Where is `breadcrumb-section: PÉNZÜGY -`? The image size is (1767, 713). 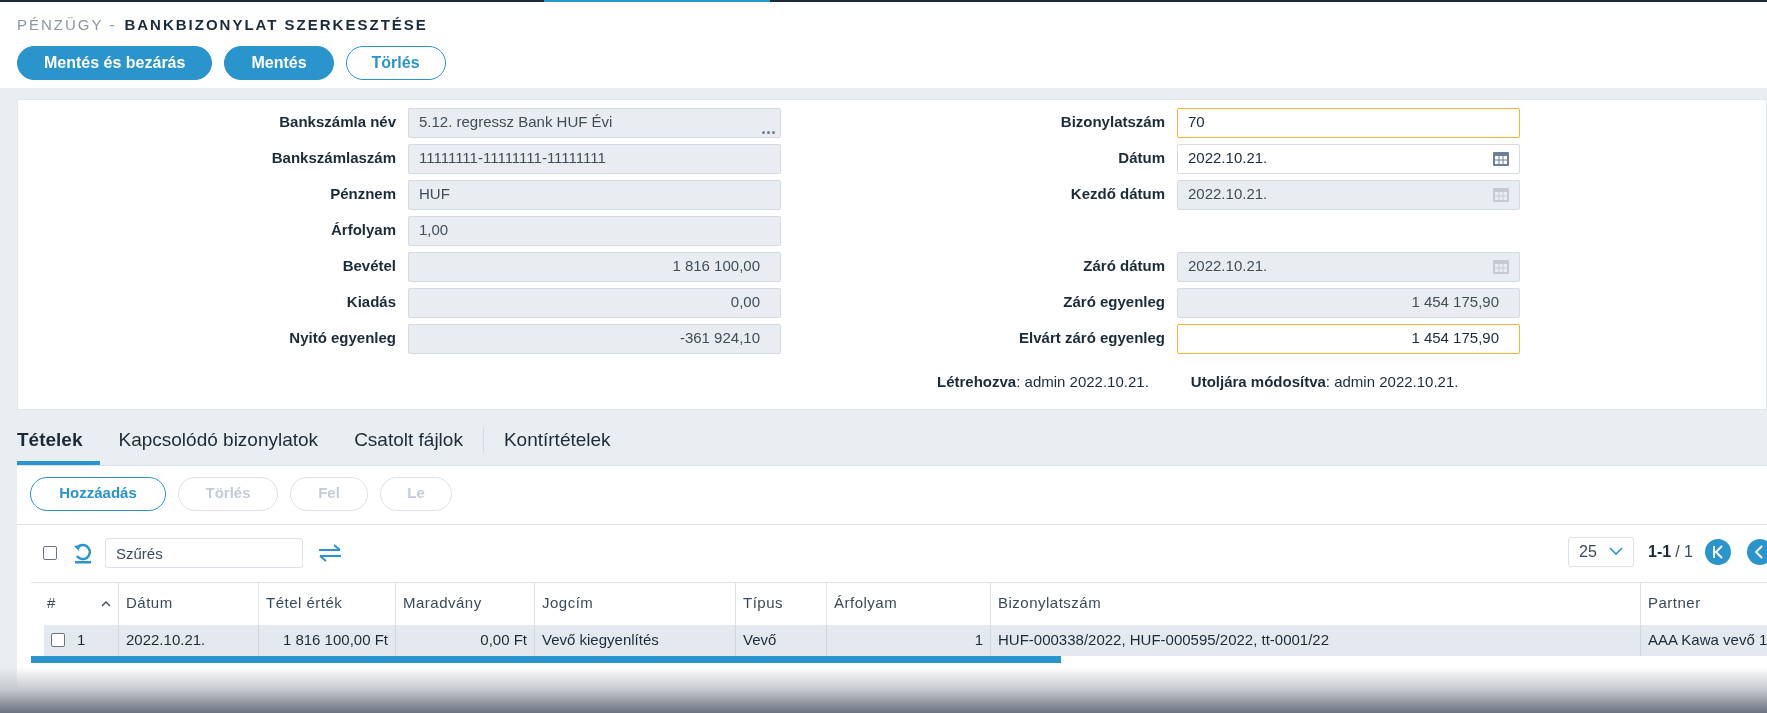 breadcrumb-section: PÉNZÜGY - is located at coordinates (67, 25).